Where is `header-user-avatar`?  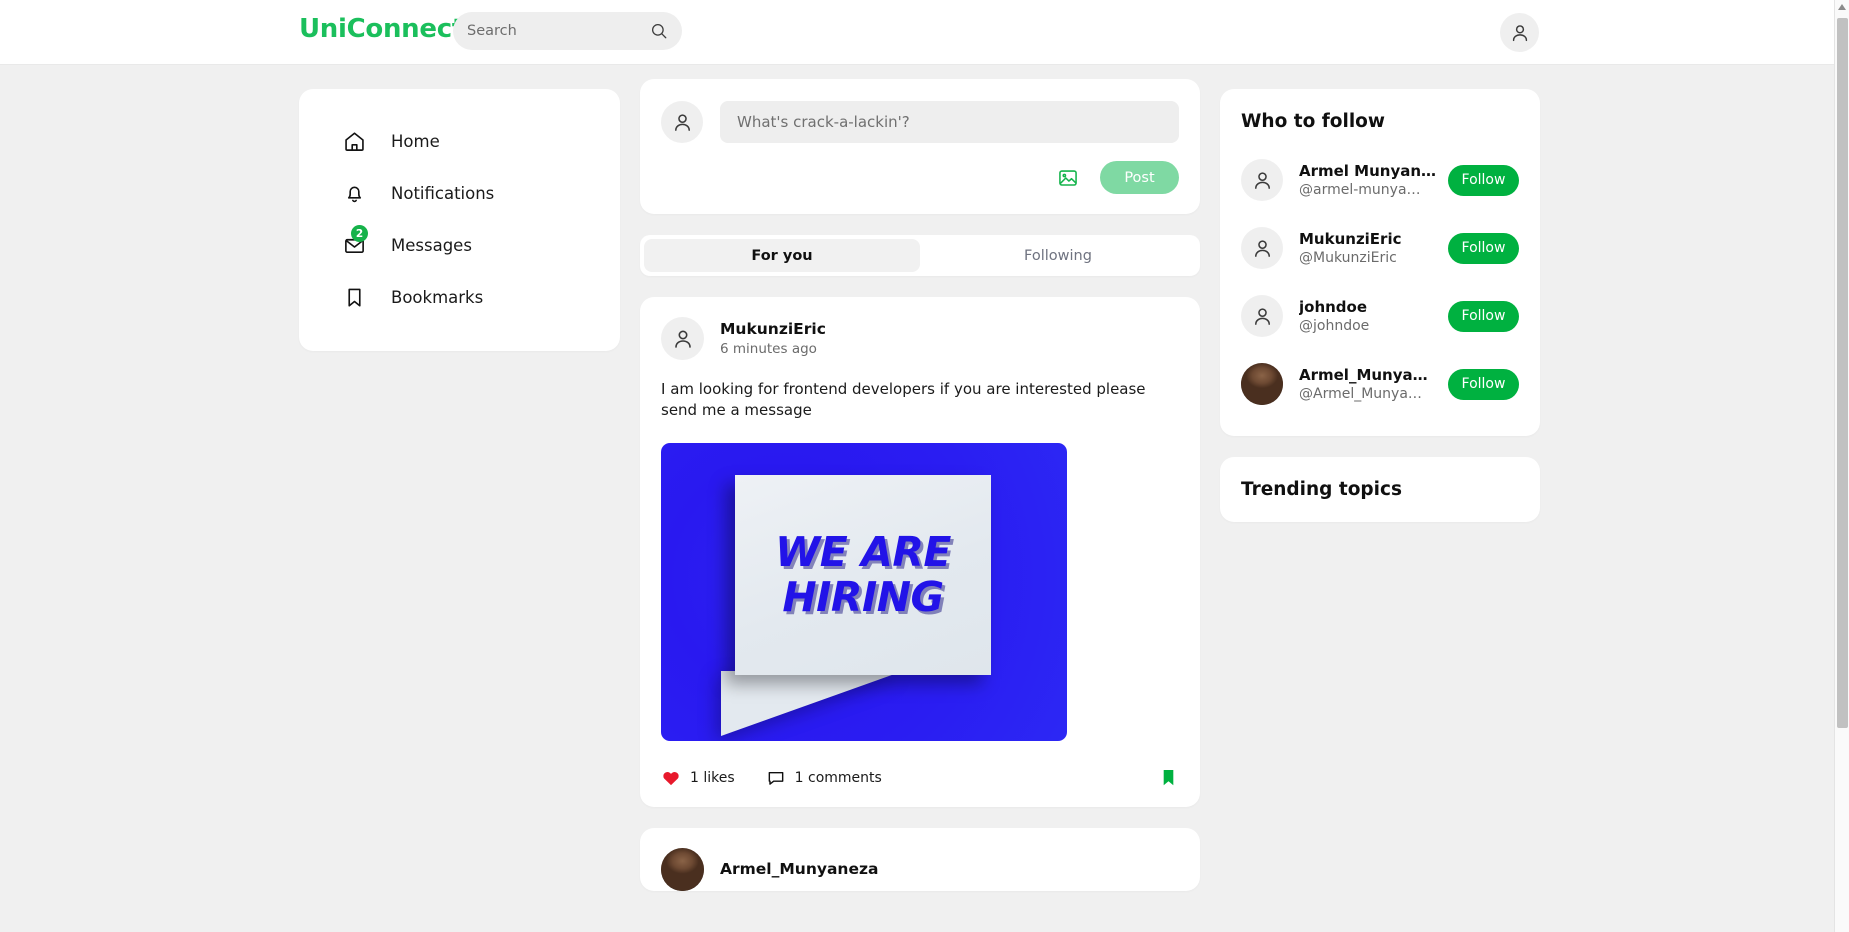 header-user-avatar is located at coordinates (1519, 32).